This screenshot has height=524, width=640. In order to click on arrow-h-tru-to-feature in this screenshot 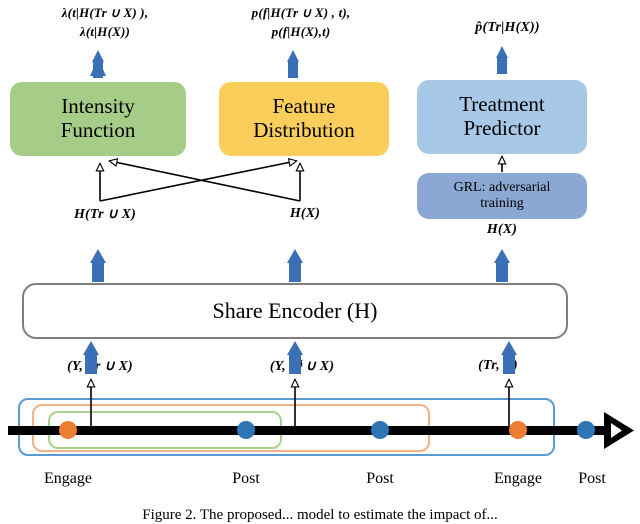, I will do `click(197, 181)`.